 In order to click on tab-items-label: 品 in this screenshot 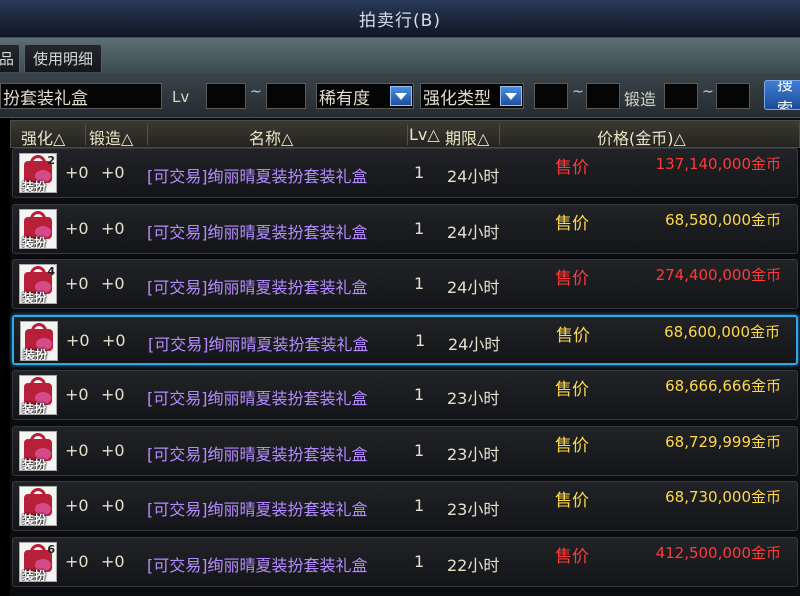, I will do `click(7, 59)`.